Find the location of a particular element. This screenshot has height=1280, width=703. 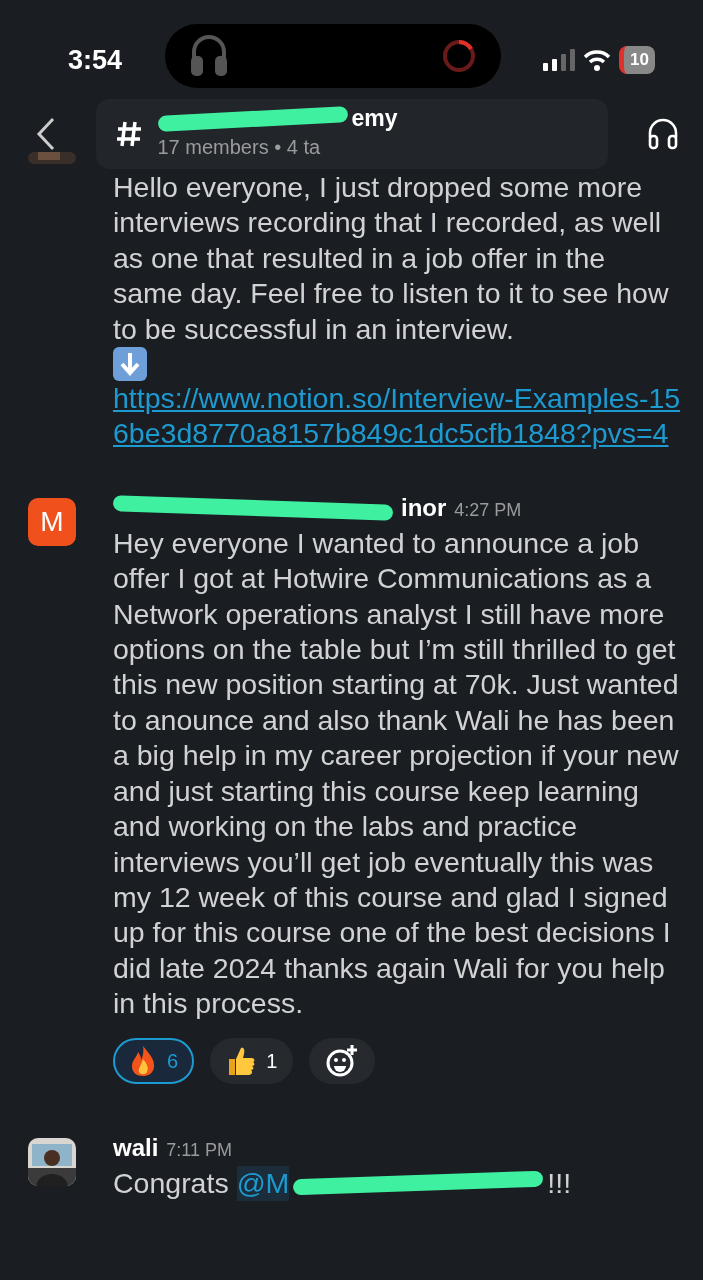

channel-header: emy 17 members • 4 ta is located at coordinates (351, 134).